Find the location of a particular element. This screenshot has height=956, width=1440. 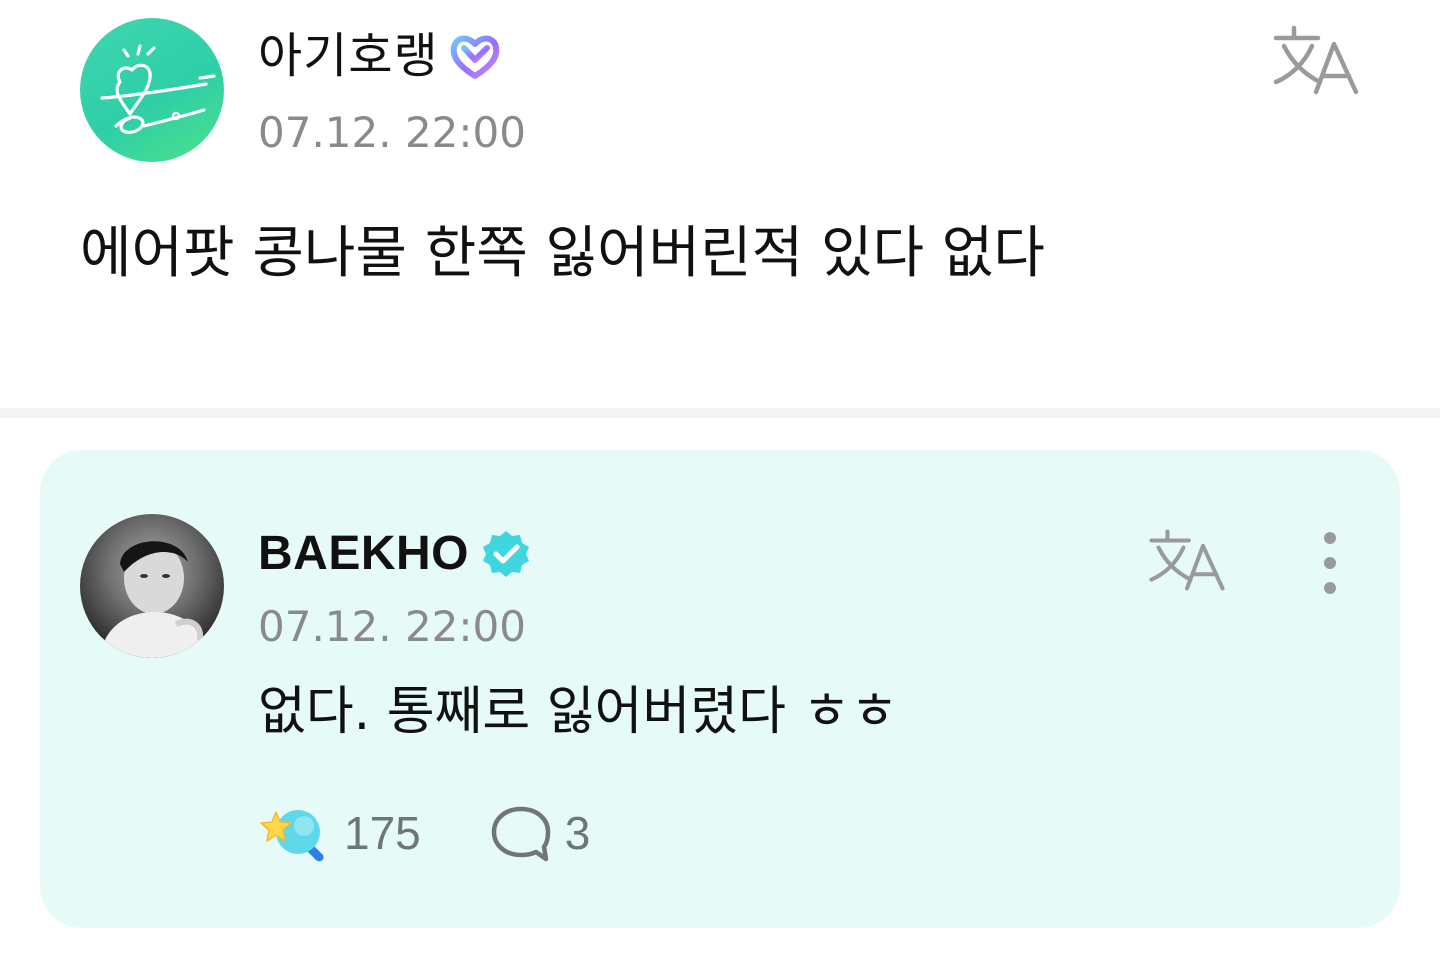

fan-avatar is located at coordinates (152, 90).